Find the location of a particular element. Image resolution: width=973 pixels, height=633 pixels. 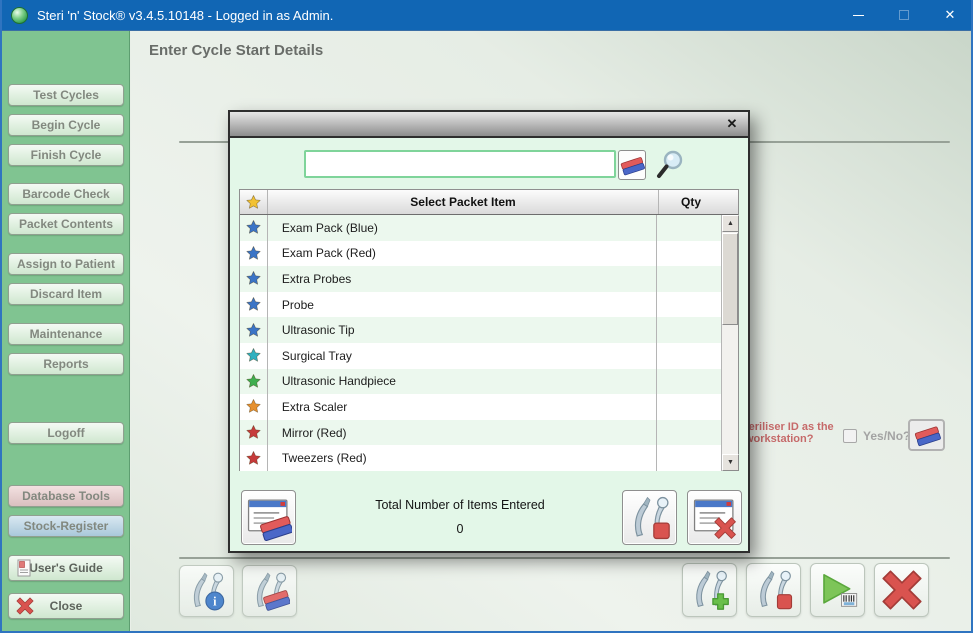

table-row: Surgical Tray is located at coordinates (480, 355).